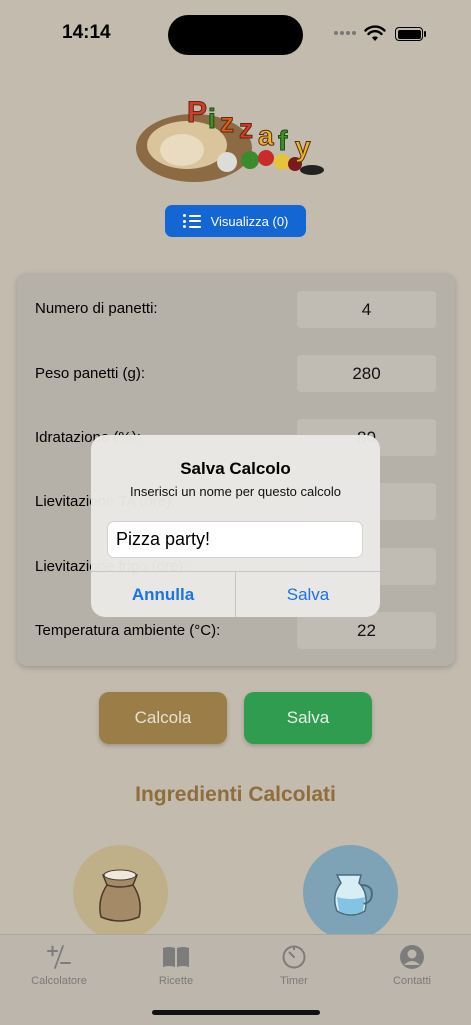 The width and height of the screenshot is (471, 1025). What do you see at coordinates (308, 718) in the screenshot?
I see `save-button: Salva` at bounding box center [308, 718].